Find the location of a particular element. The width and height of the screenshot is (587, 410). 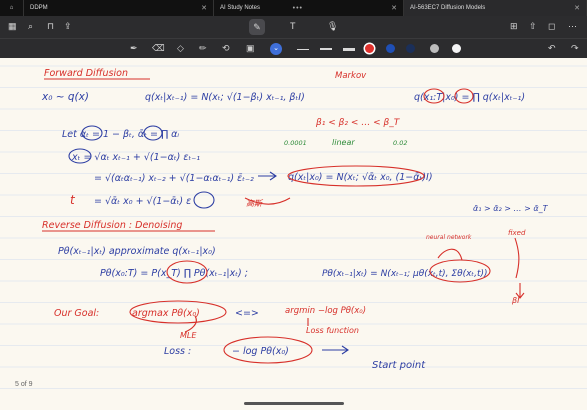

argmax-expression: argmax Pθ(x₀) is located at coordinates (166, 313).